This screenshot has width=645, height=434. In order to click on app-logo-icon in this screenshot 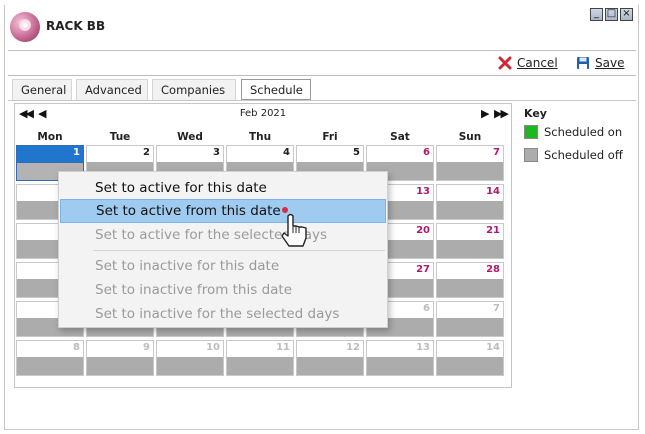, I will do `click(25, 27)`.